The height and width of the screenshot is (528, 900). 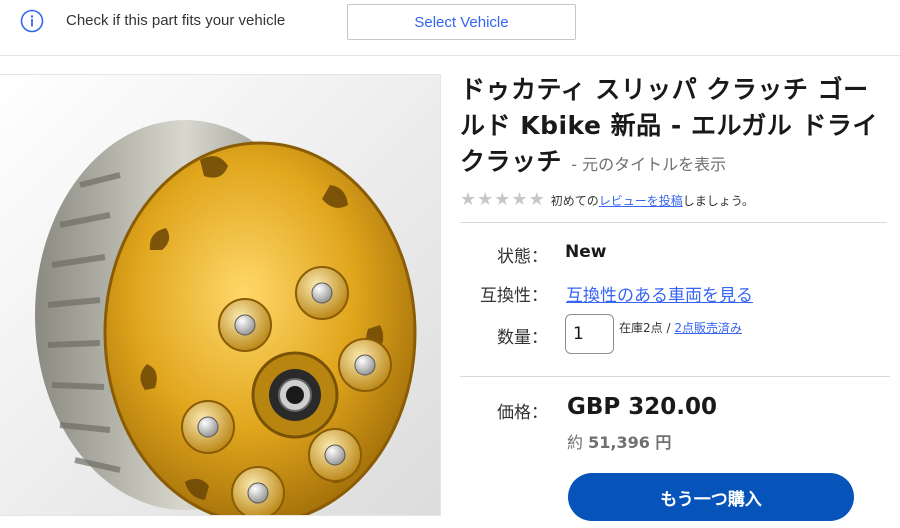 What do you see at coordinates (642, 407) in the screenshot?
I see `price-value: GBP 320.00` at bounding box center [642, 407].